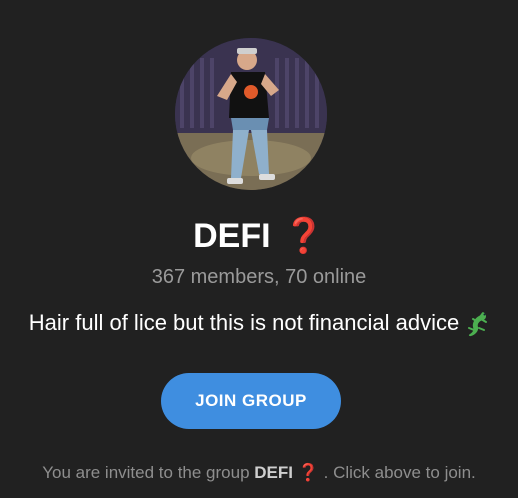 The width and height of the screenshot is (518, 498). I want to click on footer-suffix: . Click above to join., so click(399, 472).